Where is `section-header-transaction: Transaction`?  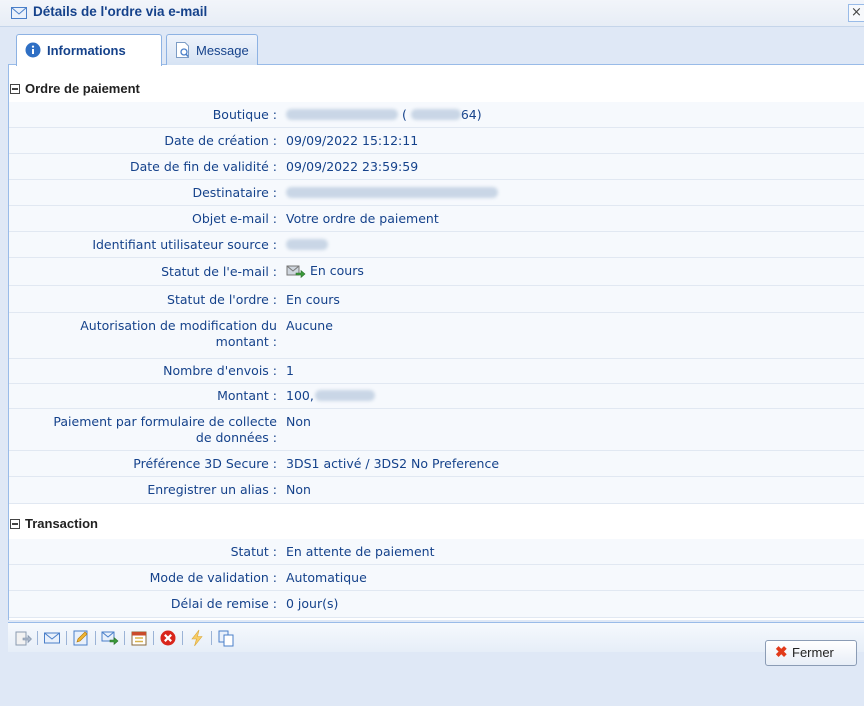 section-header-transaction: Transaction is located at coordinates (436, 523).